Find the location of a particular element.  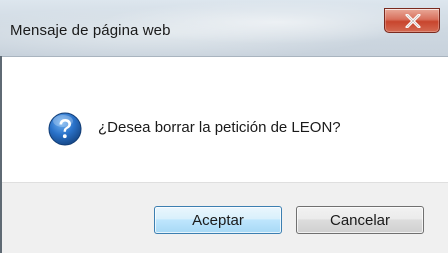

question-icon is located at coordinates (65, 129).